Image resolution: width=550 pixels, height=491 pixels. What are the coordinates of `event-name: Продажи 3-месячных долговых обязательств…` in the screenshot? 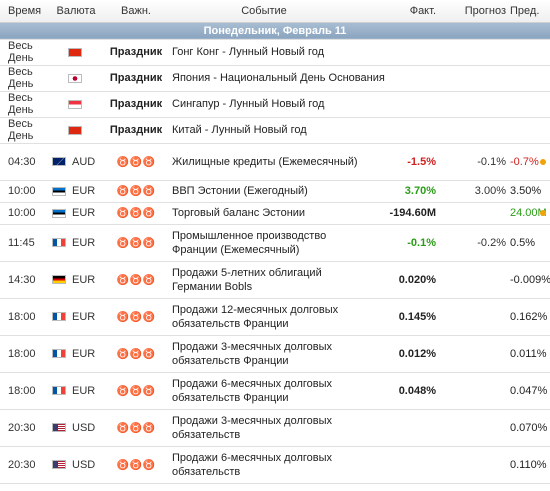 It's located at (264, 354).